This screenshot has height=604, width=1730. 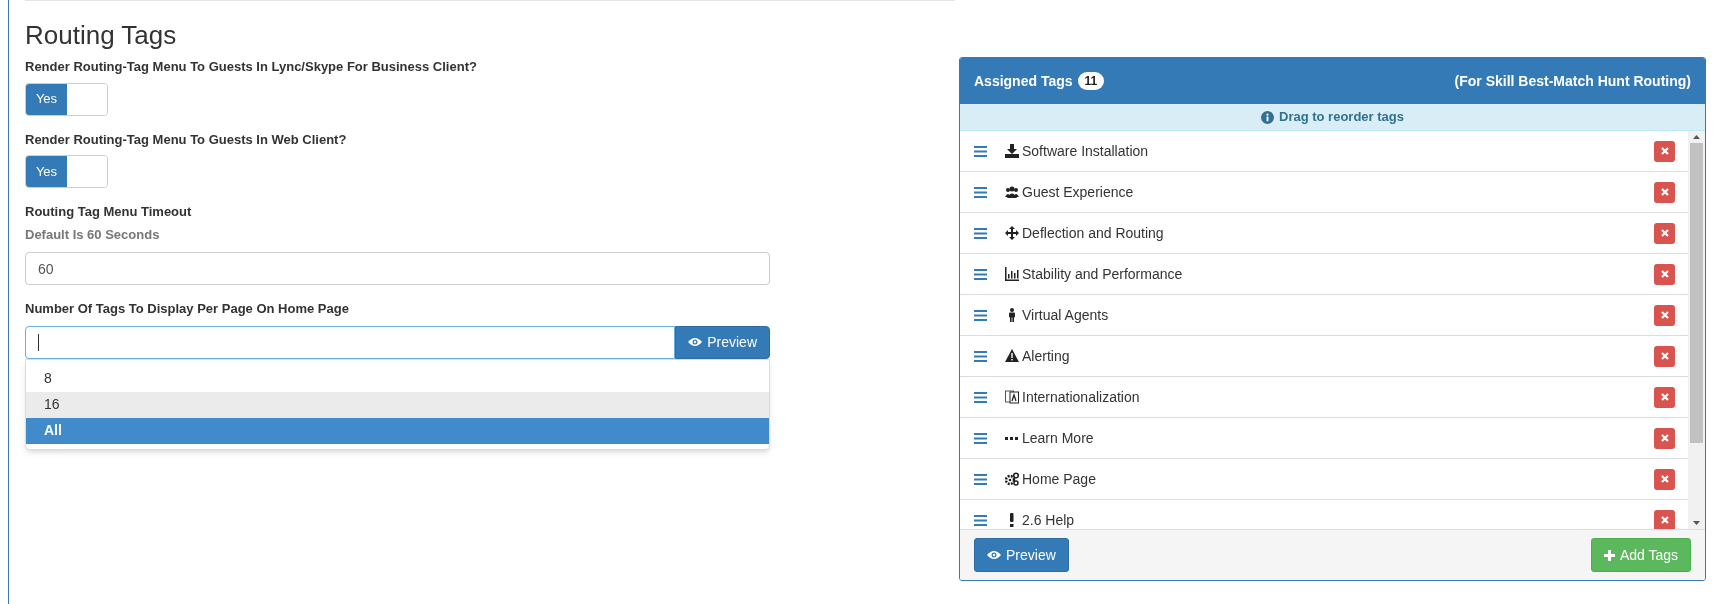 I want to click on tags-per-page-input, so click(x=350, y=342).